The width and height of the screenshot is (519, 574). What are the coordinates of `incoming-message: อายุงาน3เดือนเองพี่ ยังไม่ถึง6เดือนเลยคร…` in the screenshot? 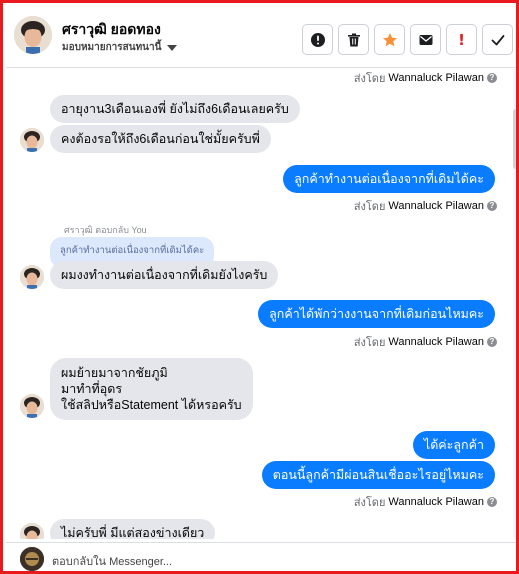 It's located at (175, 109).